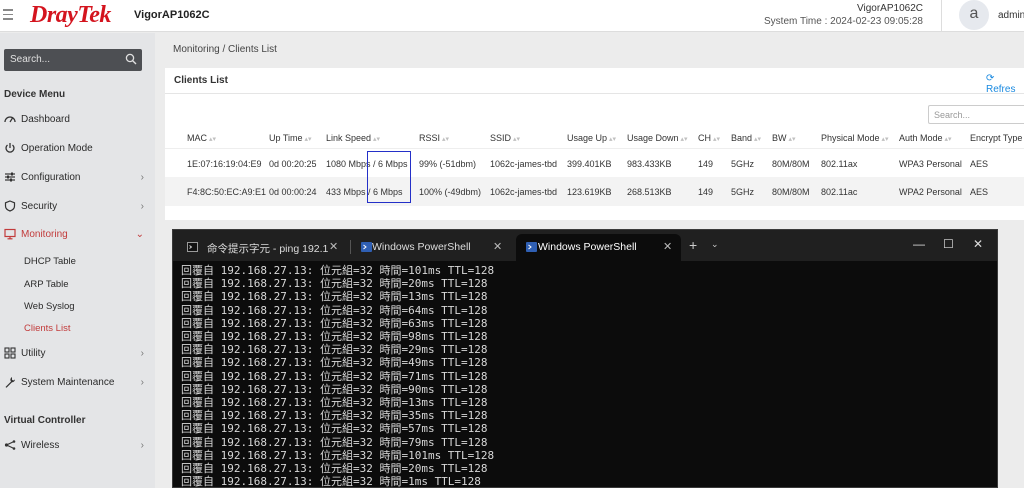 This screenshot has width=1024, height=488. What do you see at coordinates (921, 138) in the screenshot?
I see `column-header-label: Auth Mode` at bounding box center [921, 138].